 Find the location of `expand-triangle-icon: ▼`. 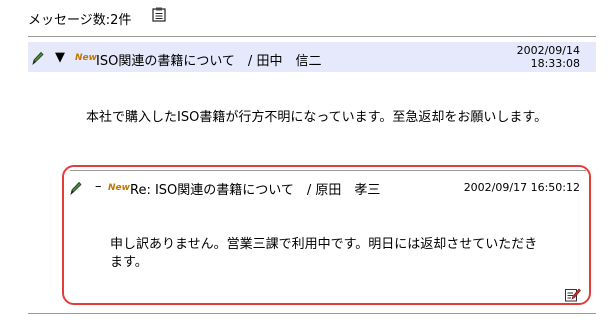

expand-triangle-icon: ▼ is located at coordinates (60, 57).